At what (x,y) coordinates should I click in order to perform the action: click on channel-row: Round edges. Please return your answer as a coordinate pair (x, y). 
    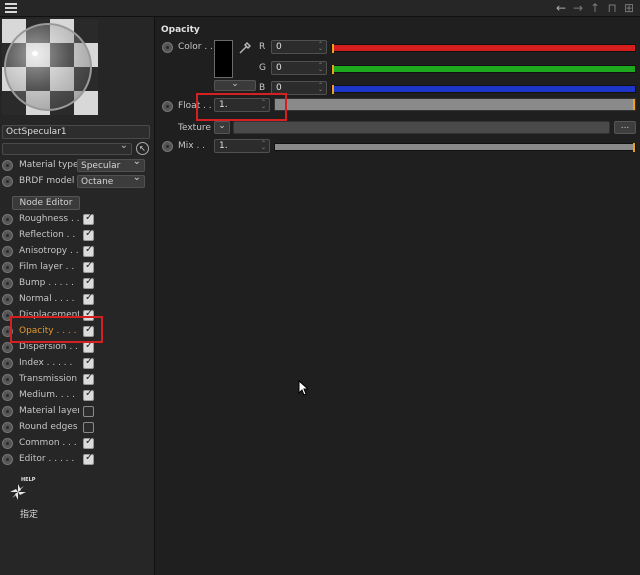
    Looking at the image, I should click on (52, 427).